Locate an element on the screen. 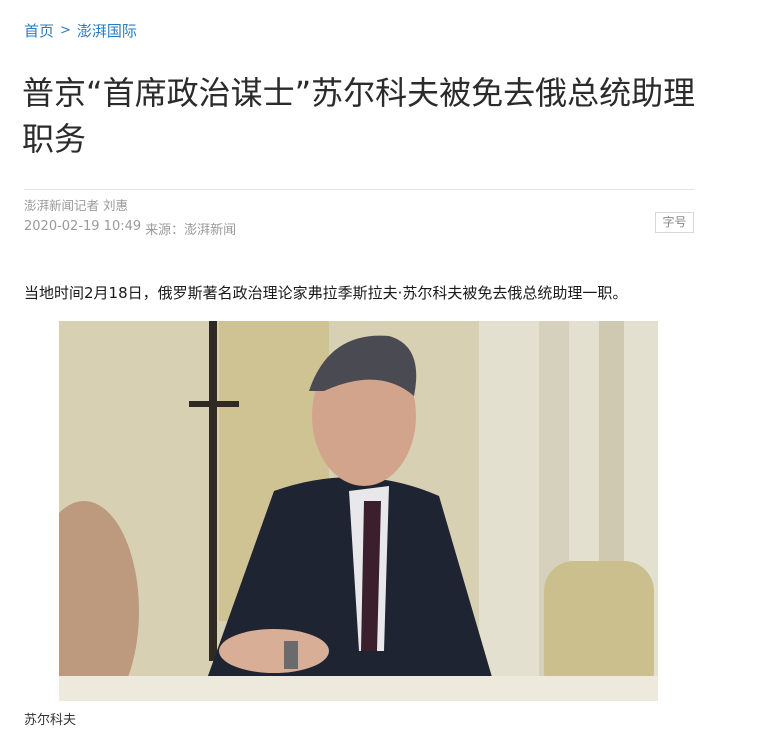 The image size is (764, 732). article-meta: 2020-02-19 10:49 来源：澎湃新闻 is located at coordinates (130, 228).